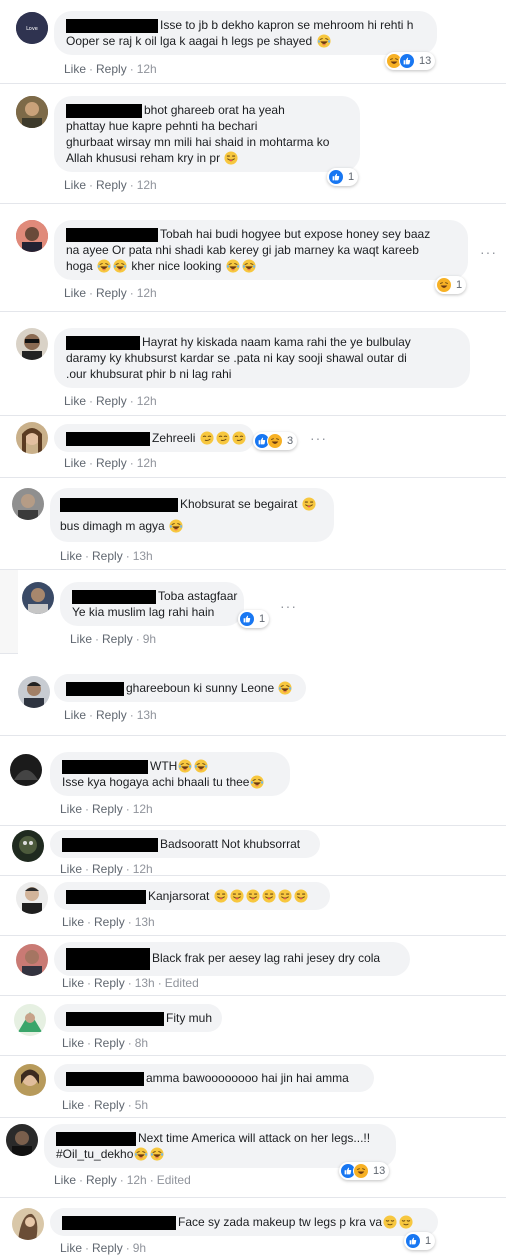 The height and width of the screenshot is (1258, 506). What do you see at coordinates (32, 28) in the screenshot?
I see `avatar: Love` at bounding box center [32, 28].